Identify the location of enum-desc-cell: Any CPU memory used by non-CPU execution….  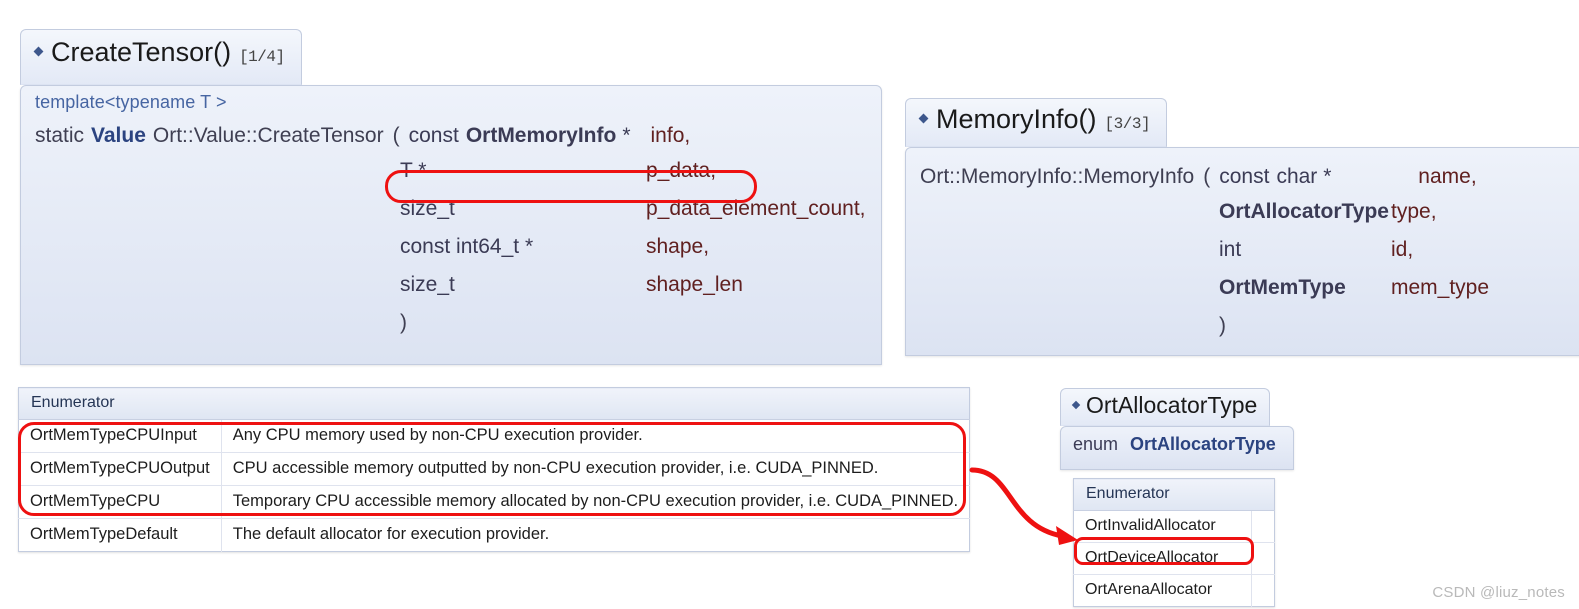
(595, 436).